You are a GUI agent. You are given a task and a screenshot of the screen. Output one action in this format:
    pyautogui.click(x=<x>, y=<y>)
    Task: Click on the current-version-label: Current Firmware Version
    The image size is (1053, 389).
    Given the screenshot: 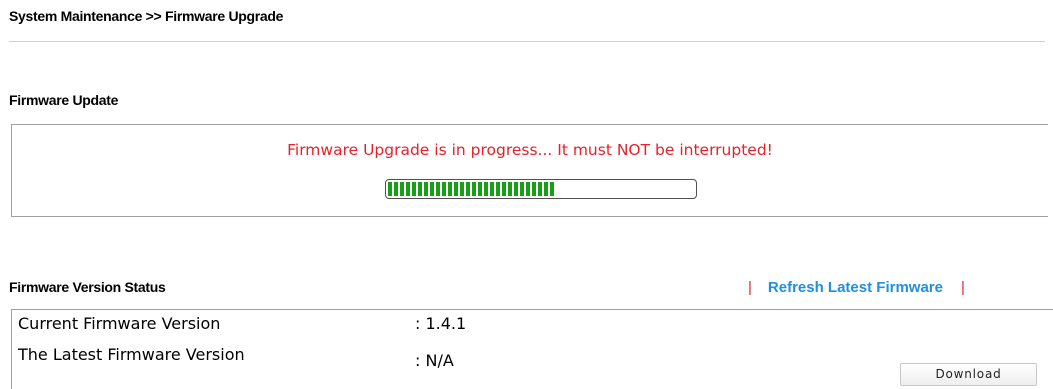 What is the action you would take?
    pyautogui.click(x=119, y=323)
    